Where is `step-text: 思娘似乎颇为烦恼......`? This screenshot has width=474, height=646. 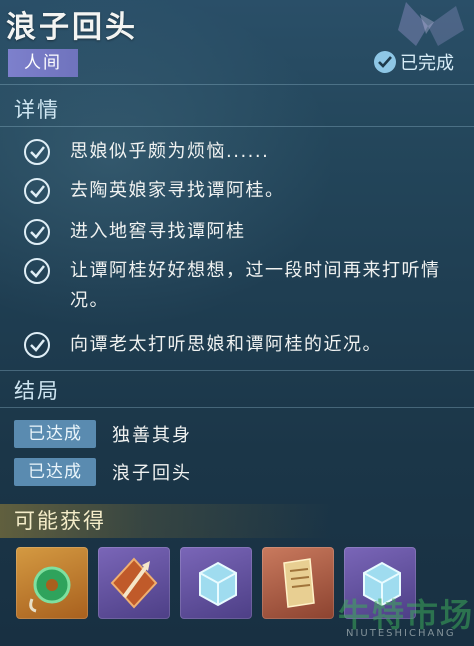
step-text: 思娘似乎颇为烦恼...... is located at coordinates (170, 151).